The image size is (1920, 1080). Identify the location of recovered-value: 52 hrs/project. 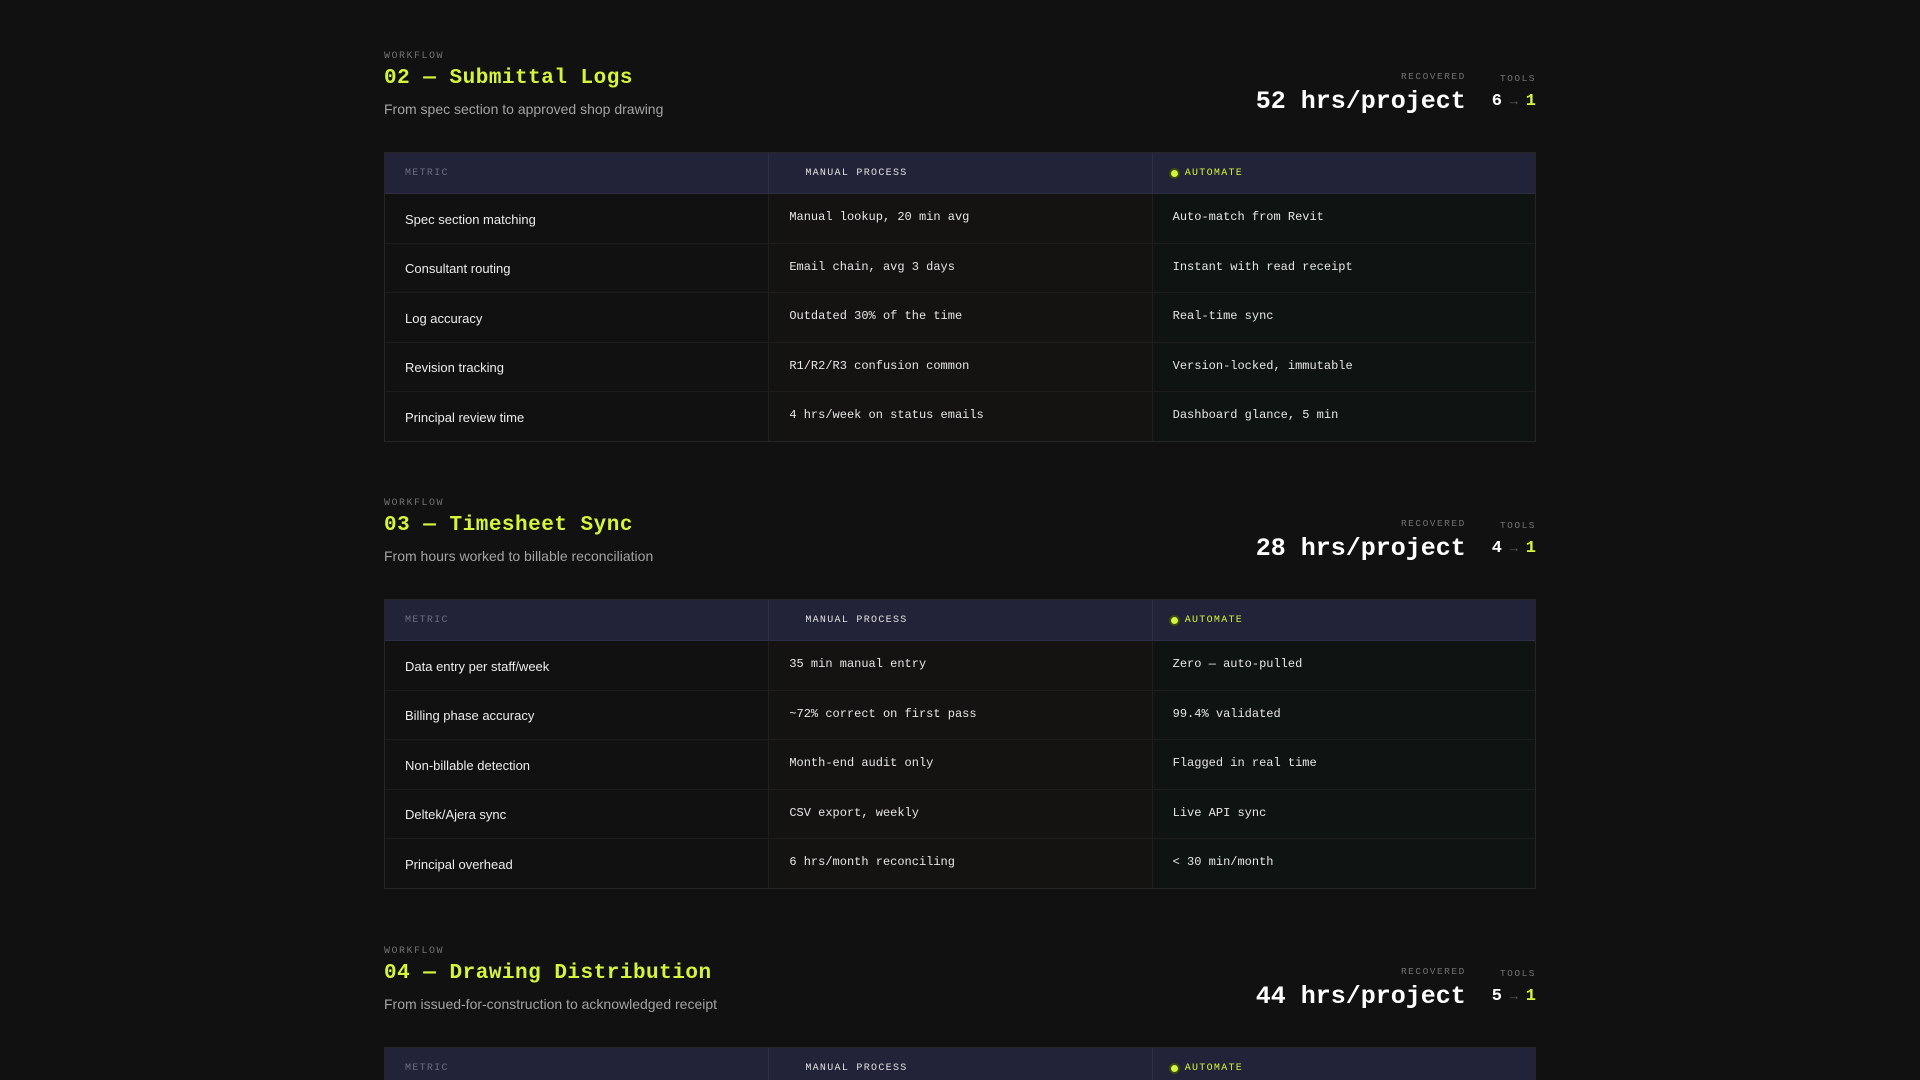
(1360, 101).